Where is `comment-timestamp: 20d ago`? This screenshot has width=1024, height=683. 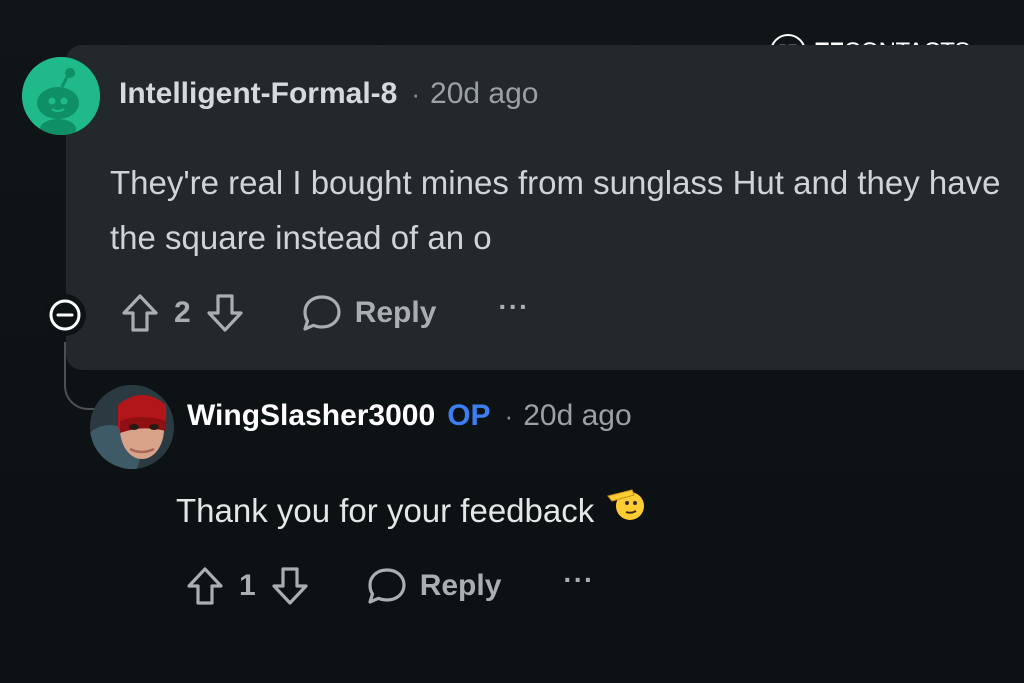 comment-timestamp: 20d ago is located at coordinates (484, 93).